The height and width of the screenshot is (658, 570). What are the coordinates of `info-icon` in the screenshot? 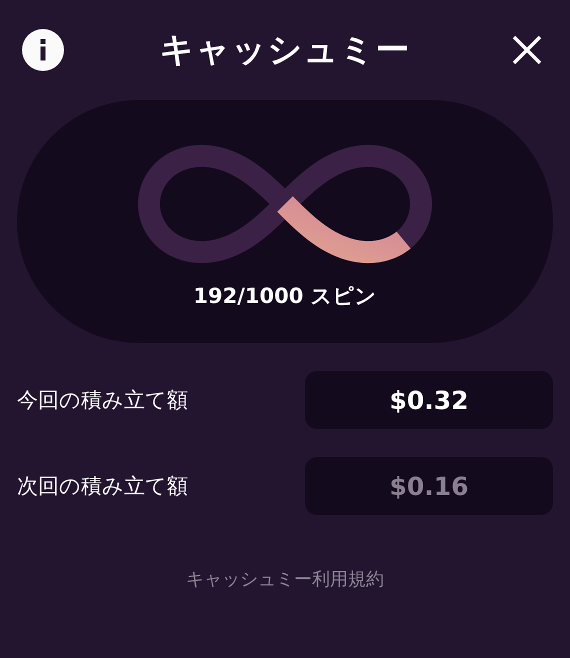 It's located at (43, 50).